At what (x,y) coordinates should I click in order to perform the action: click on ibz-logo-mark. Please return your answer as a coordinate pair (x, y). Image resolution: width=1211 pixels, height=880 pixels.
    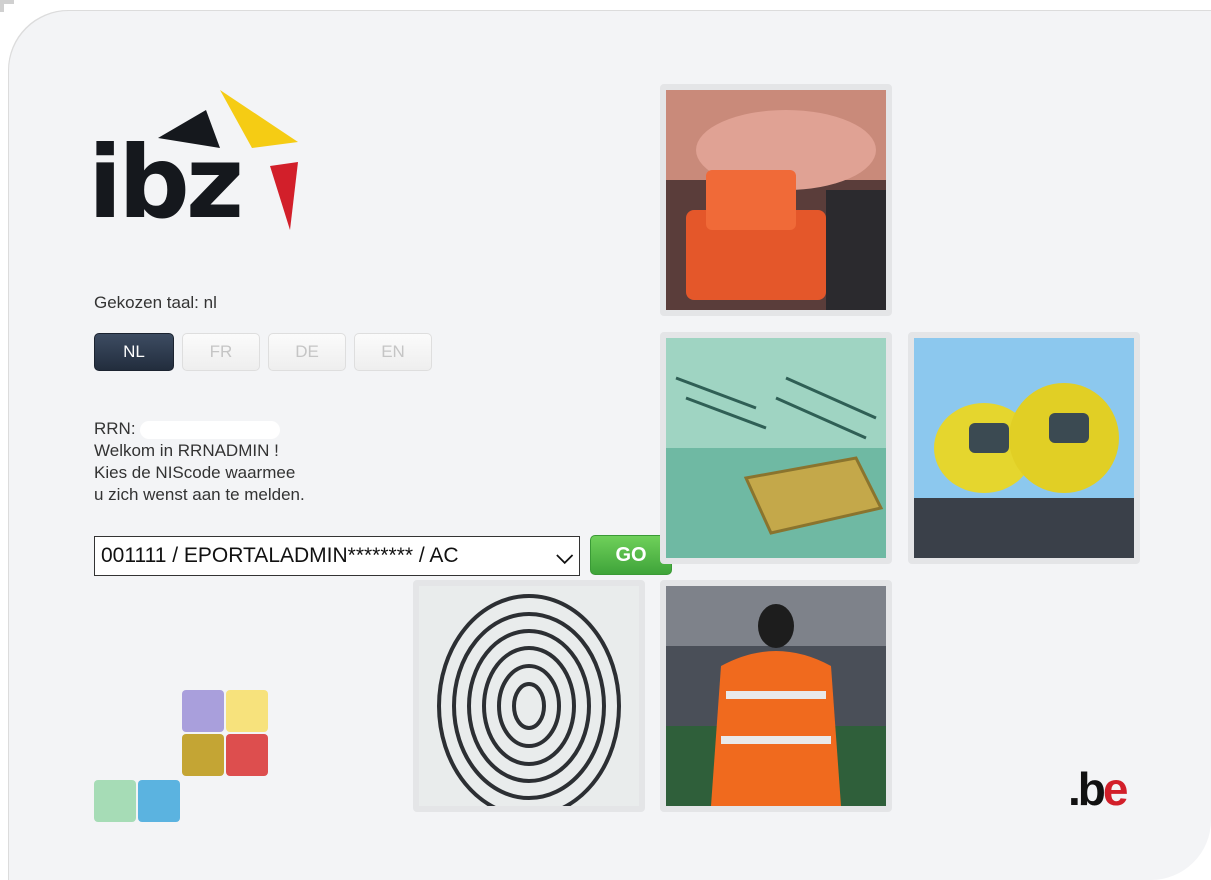
    Looking at the image, I should click on (228, 160).